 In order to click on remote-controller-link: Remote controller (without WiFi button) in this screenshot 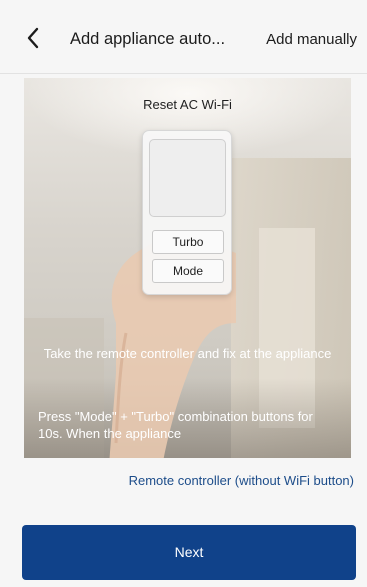, I will do `click(183, 480)`.